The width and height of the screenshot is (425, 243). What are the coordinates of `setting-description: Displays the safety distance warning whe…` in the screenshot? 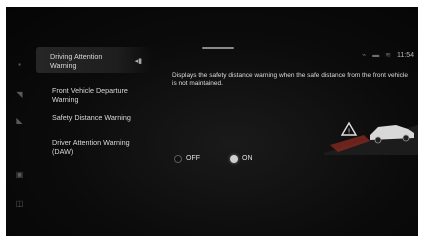 It's located at (290, 79).